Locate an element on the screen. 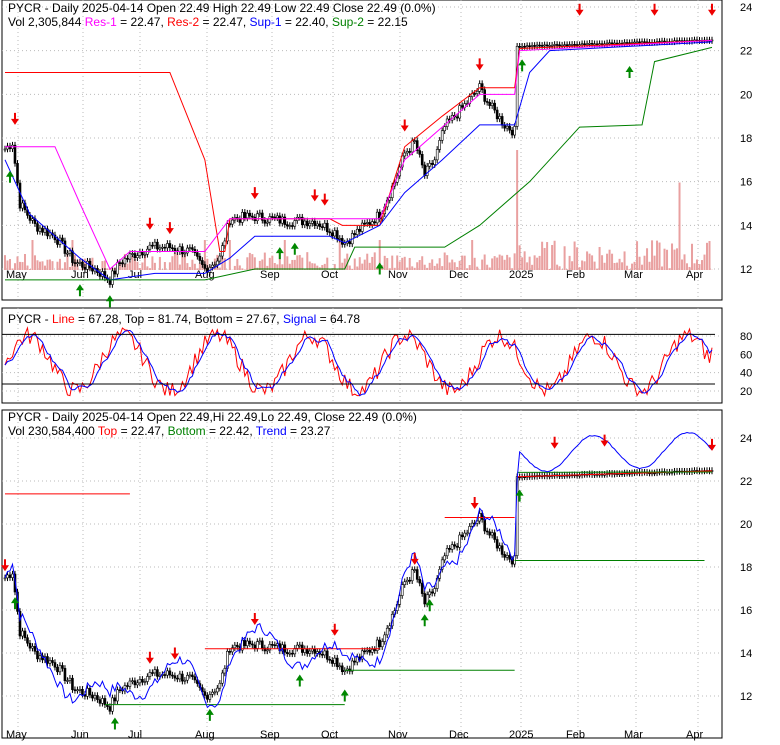 Image resolution: width=780 pixels, height=745 pixels. buy-arrow is located at coordinates (109, 301).